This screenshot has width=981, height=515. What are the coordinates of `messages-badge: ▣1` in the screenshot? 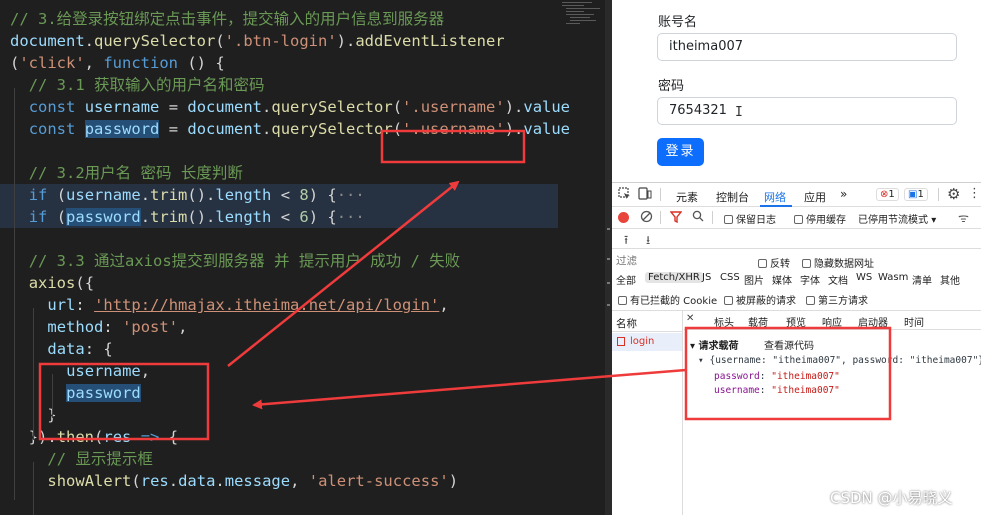 It's located at (916, 194).